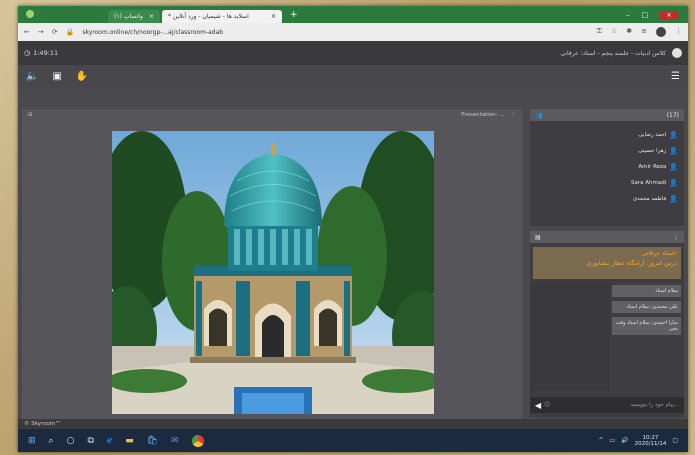  What do you see at coordinates (51, 441) in the screenshot?
I see `search-icon: ⌕` at bounding box center [51, 441].